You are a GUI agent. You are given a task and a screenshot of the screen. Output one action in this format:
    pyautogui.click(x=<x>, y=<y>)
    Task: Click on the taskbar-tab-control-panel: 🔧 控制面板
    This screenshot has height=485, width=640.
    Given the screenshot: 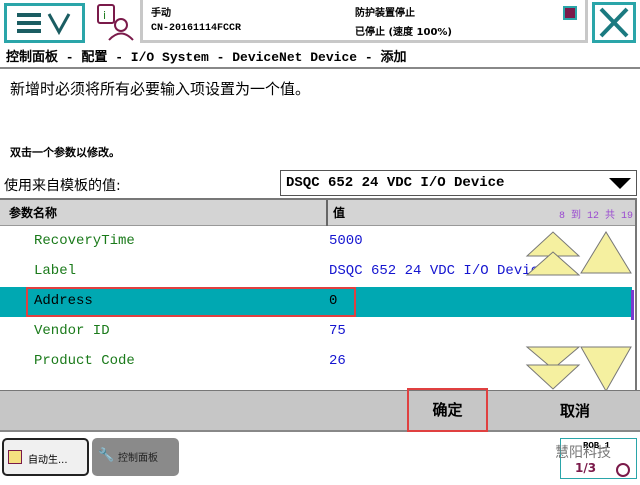 What is the action you would take?
    pyautogui.click(x=135, y=457)
    